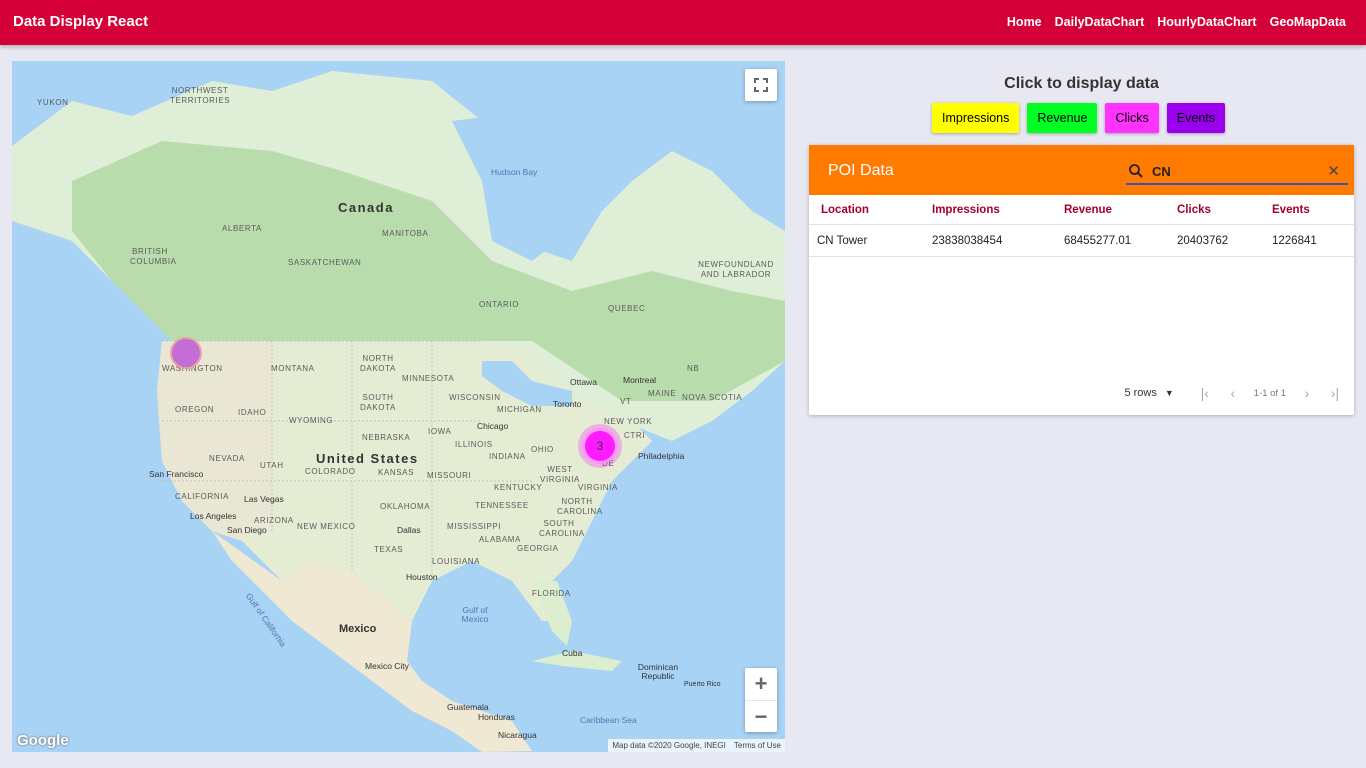 This screenshot has width=1366, height=768. Describe the element at coordinates (272, 465) in the screenshot. I see `map-label-utah: UTAH` at that location.